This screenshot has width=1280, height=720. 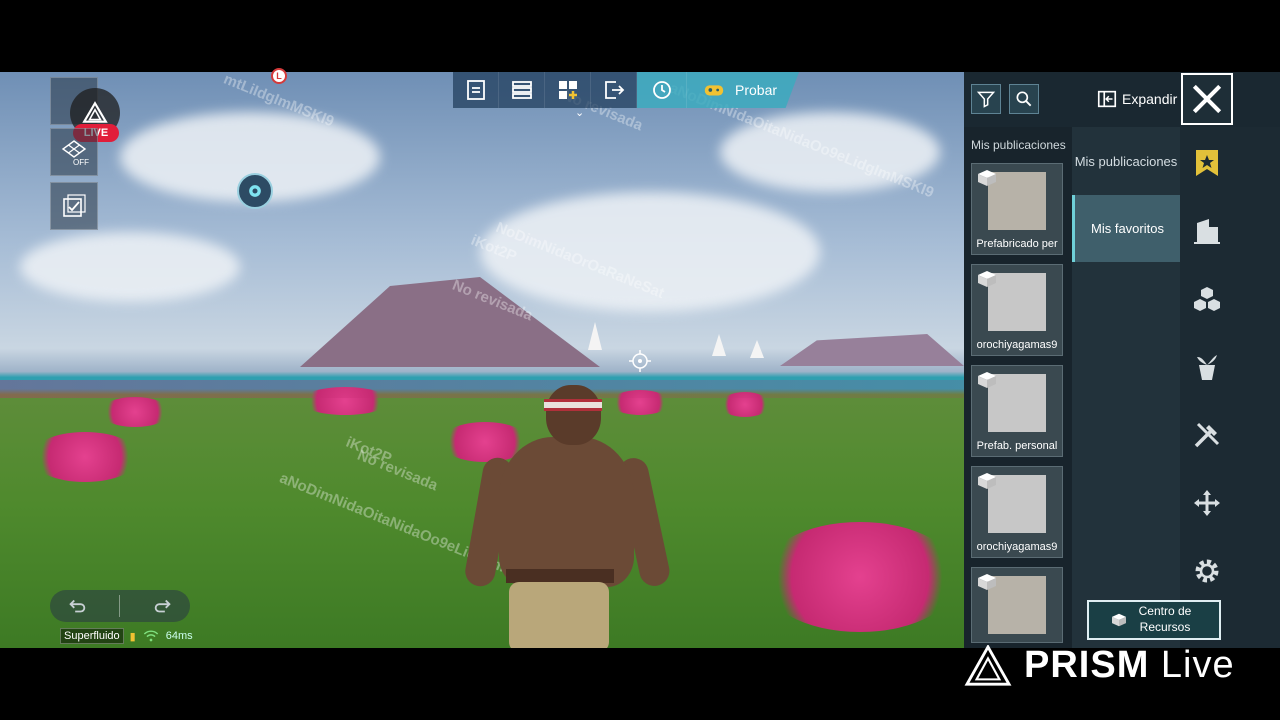 What do you see at coordinates (150, 636) in the screenshot?
I see `wifi-icon` at bounding box center [150, 636].